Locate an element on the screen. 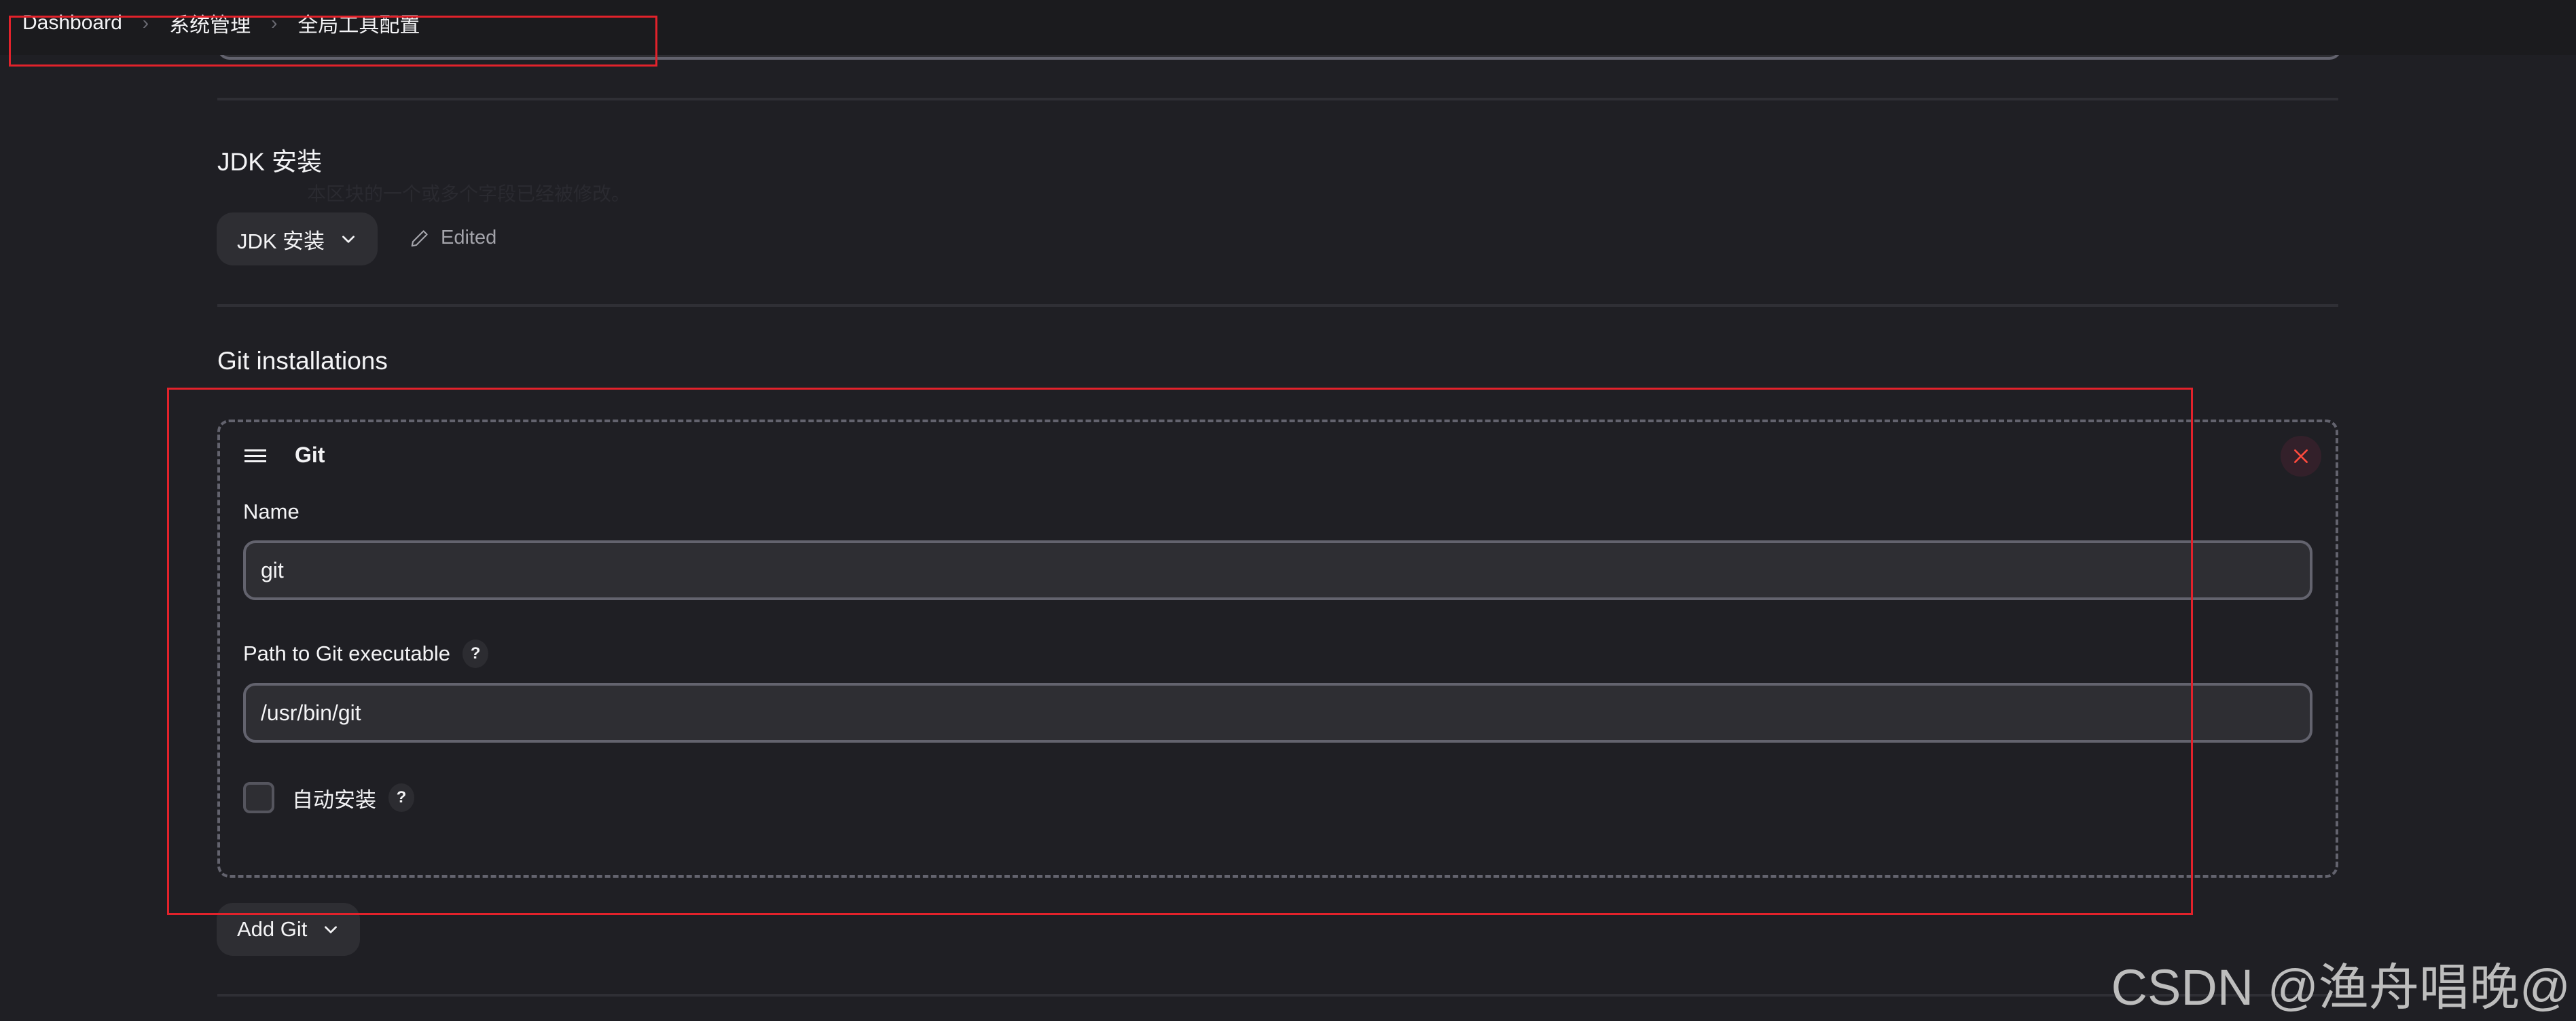 The height and width of the screenshot is (1021, 2576). auto-install-help-icon: ? is located at coordinates (401, 798).